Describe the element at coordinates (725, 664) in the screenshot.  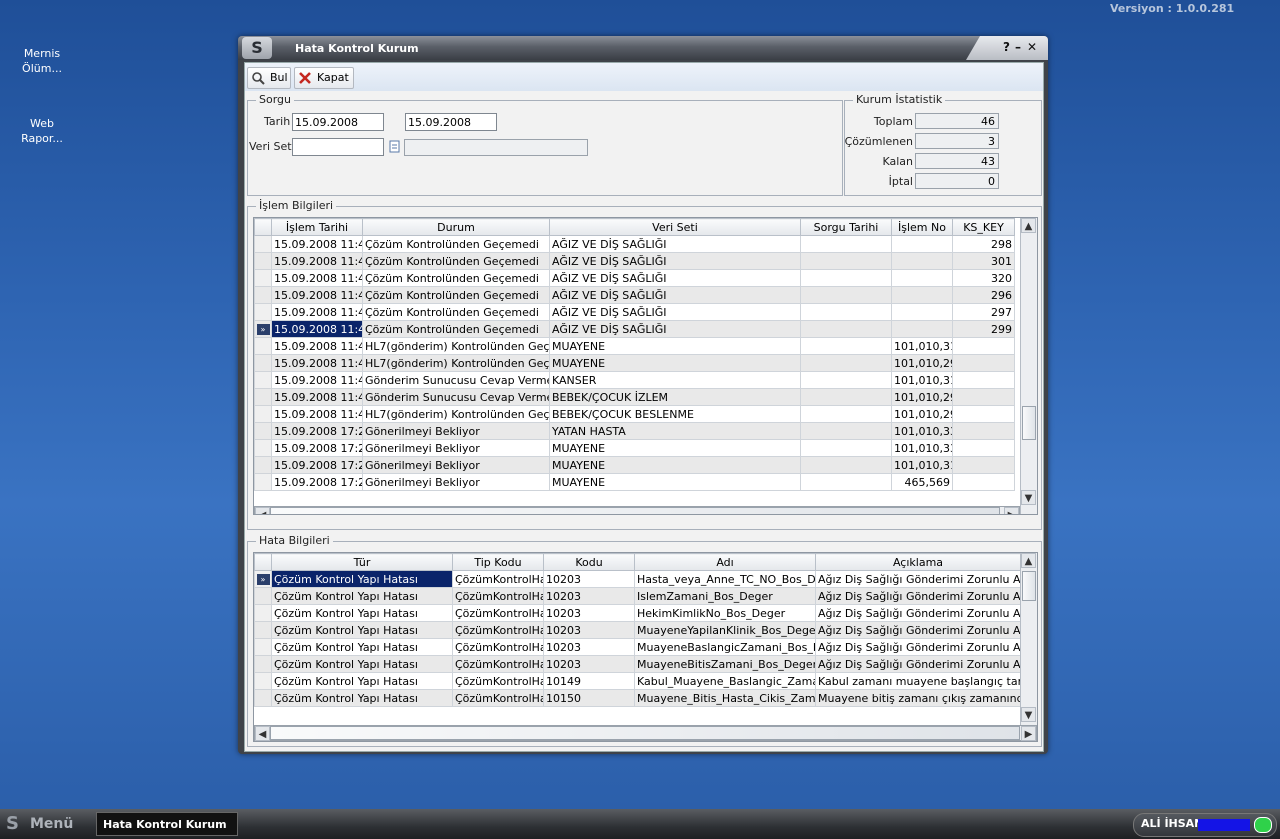
I see `table-cell: MuayeneBitisZamani_Bos_Deger` at that location.